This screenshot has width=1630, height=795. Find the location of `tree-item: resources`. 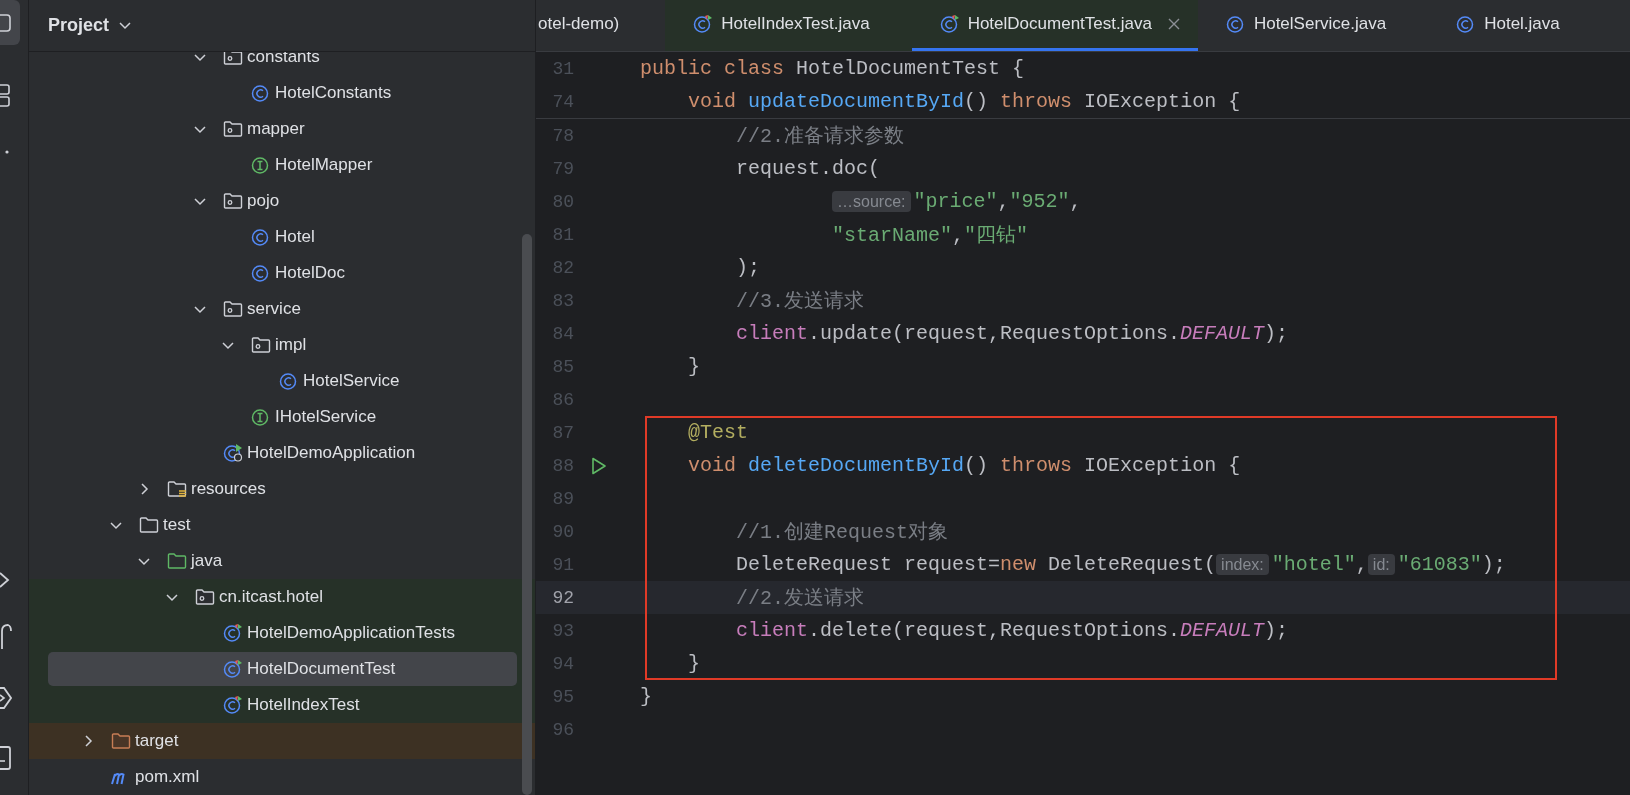

tree-item: resources is located at coordinates (282, 489).